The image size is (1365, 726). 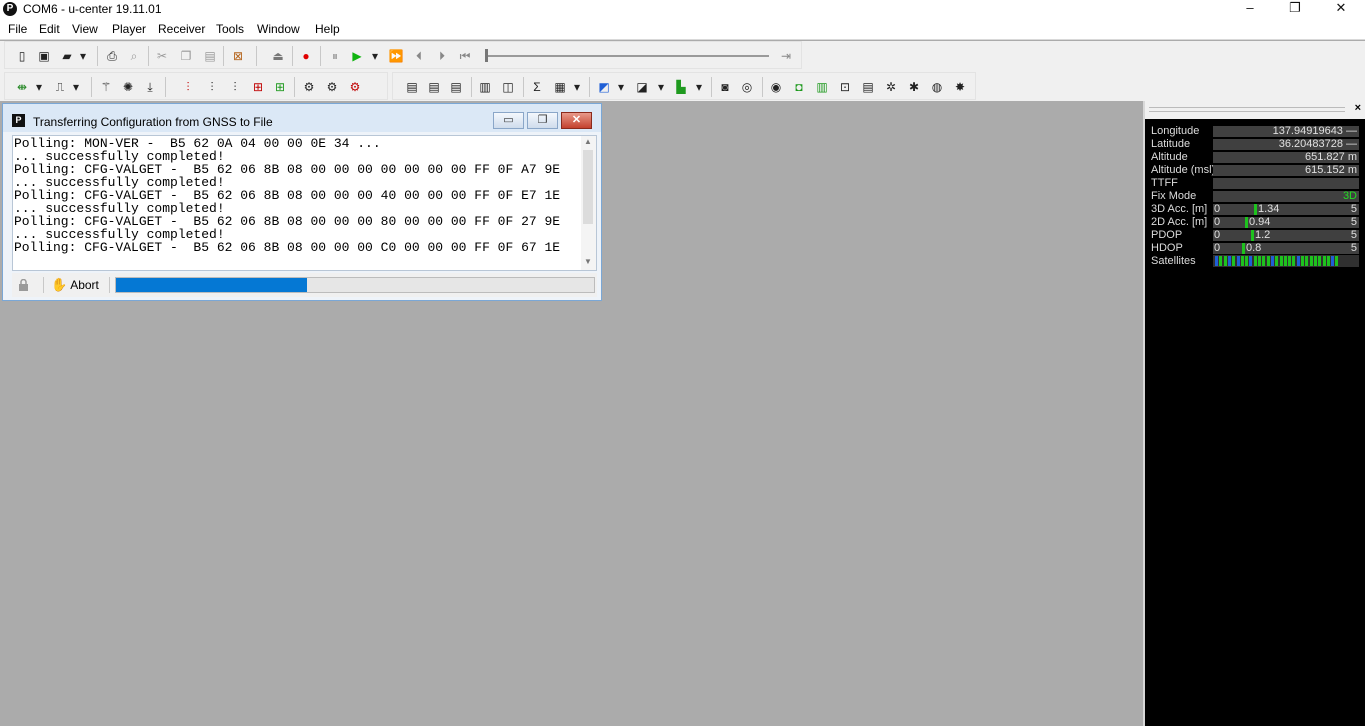 What do you see at coordinates (238, 56) in the screenshot?
I see `clear-icon: ⊠` at bounding box center [238, 56].